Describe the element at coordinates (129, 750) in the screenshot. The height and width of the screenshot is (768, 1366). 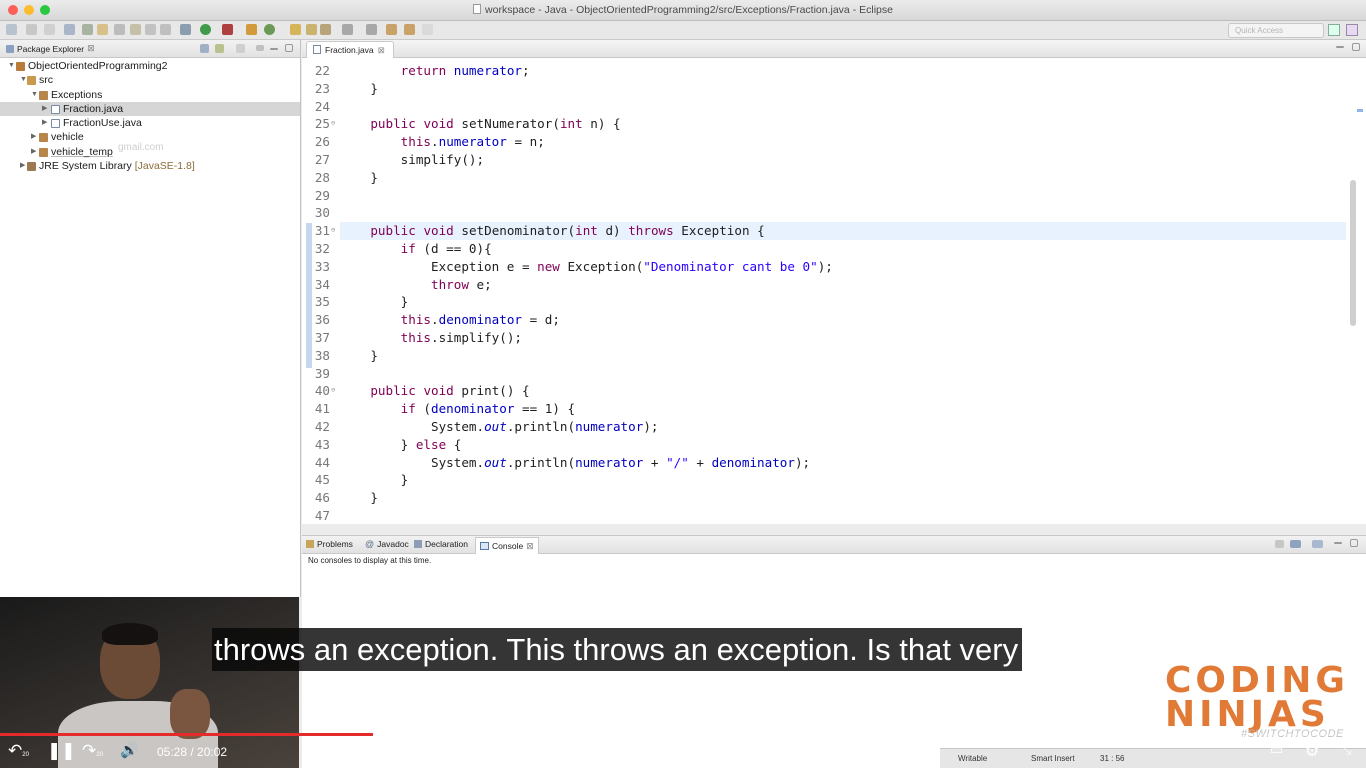
I see `volume-icon: 🔊` at that location.